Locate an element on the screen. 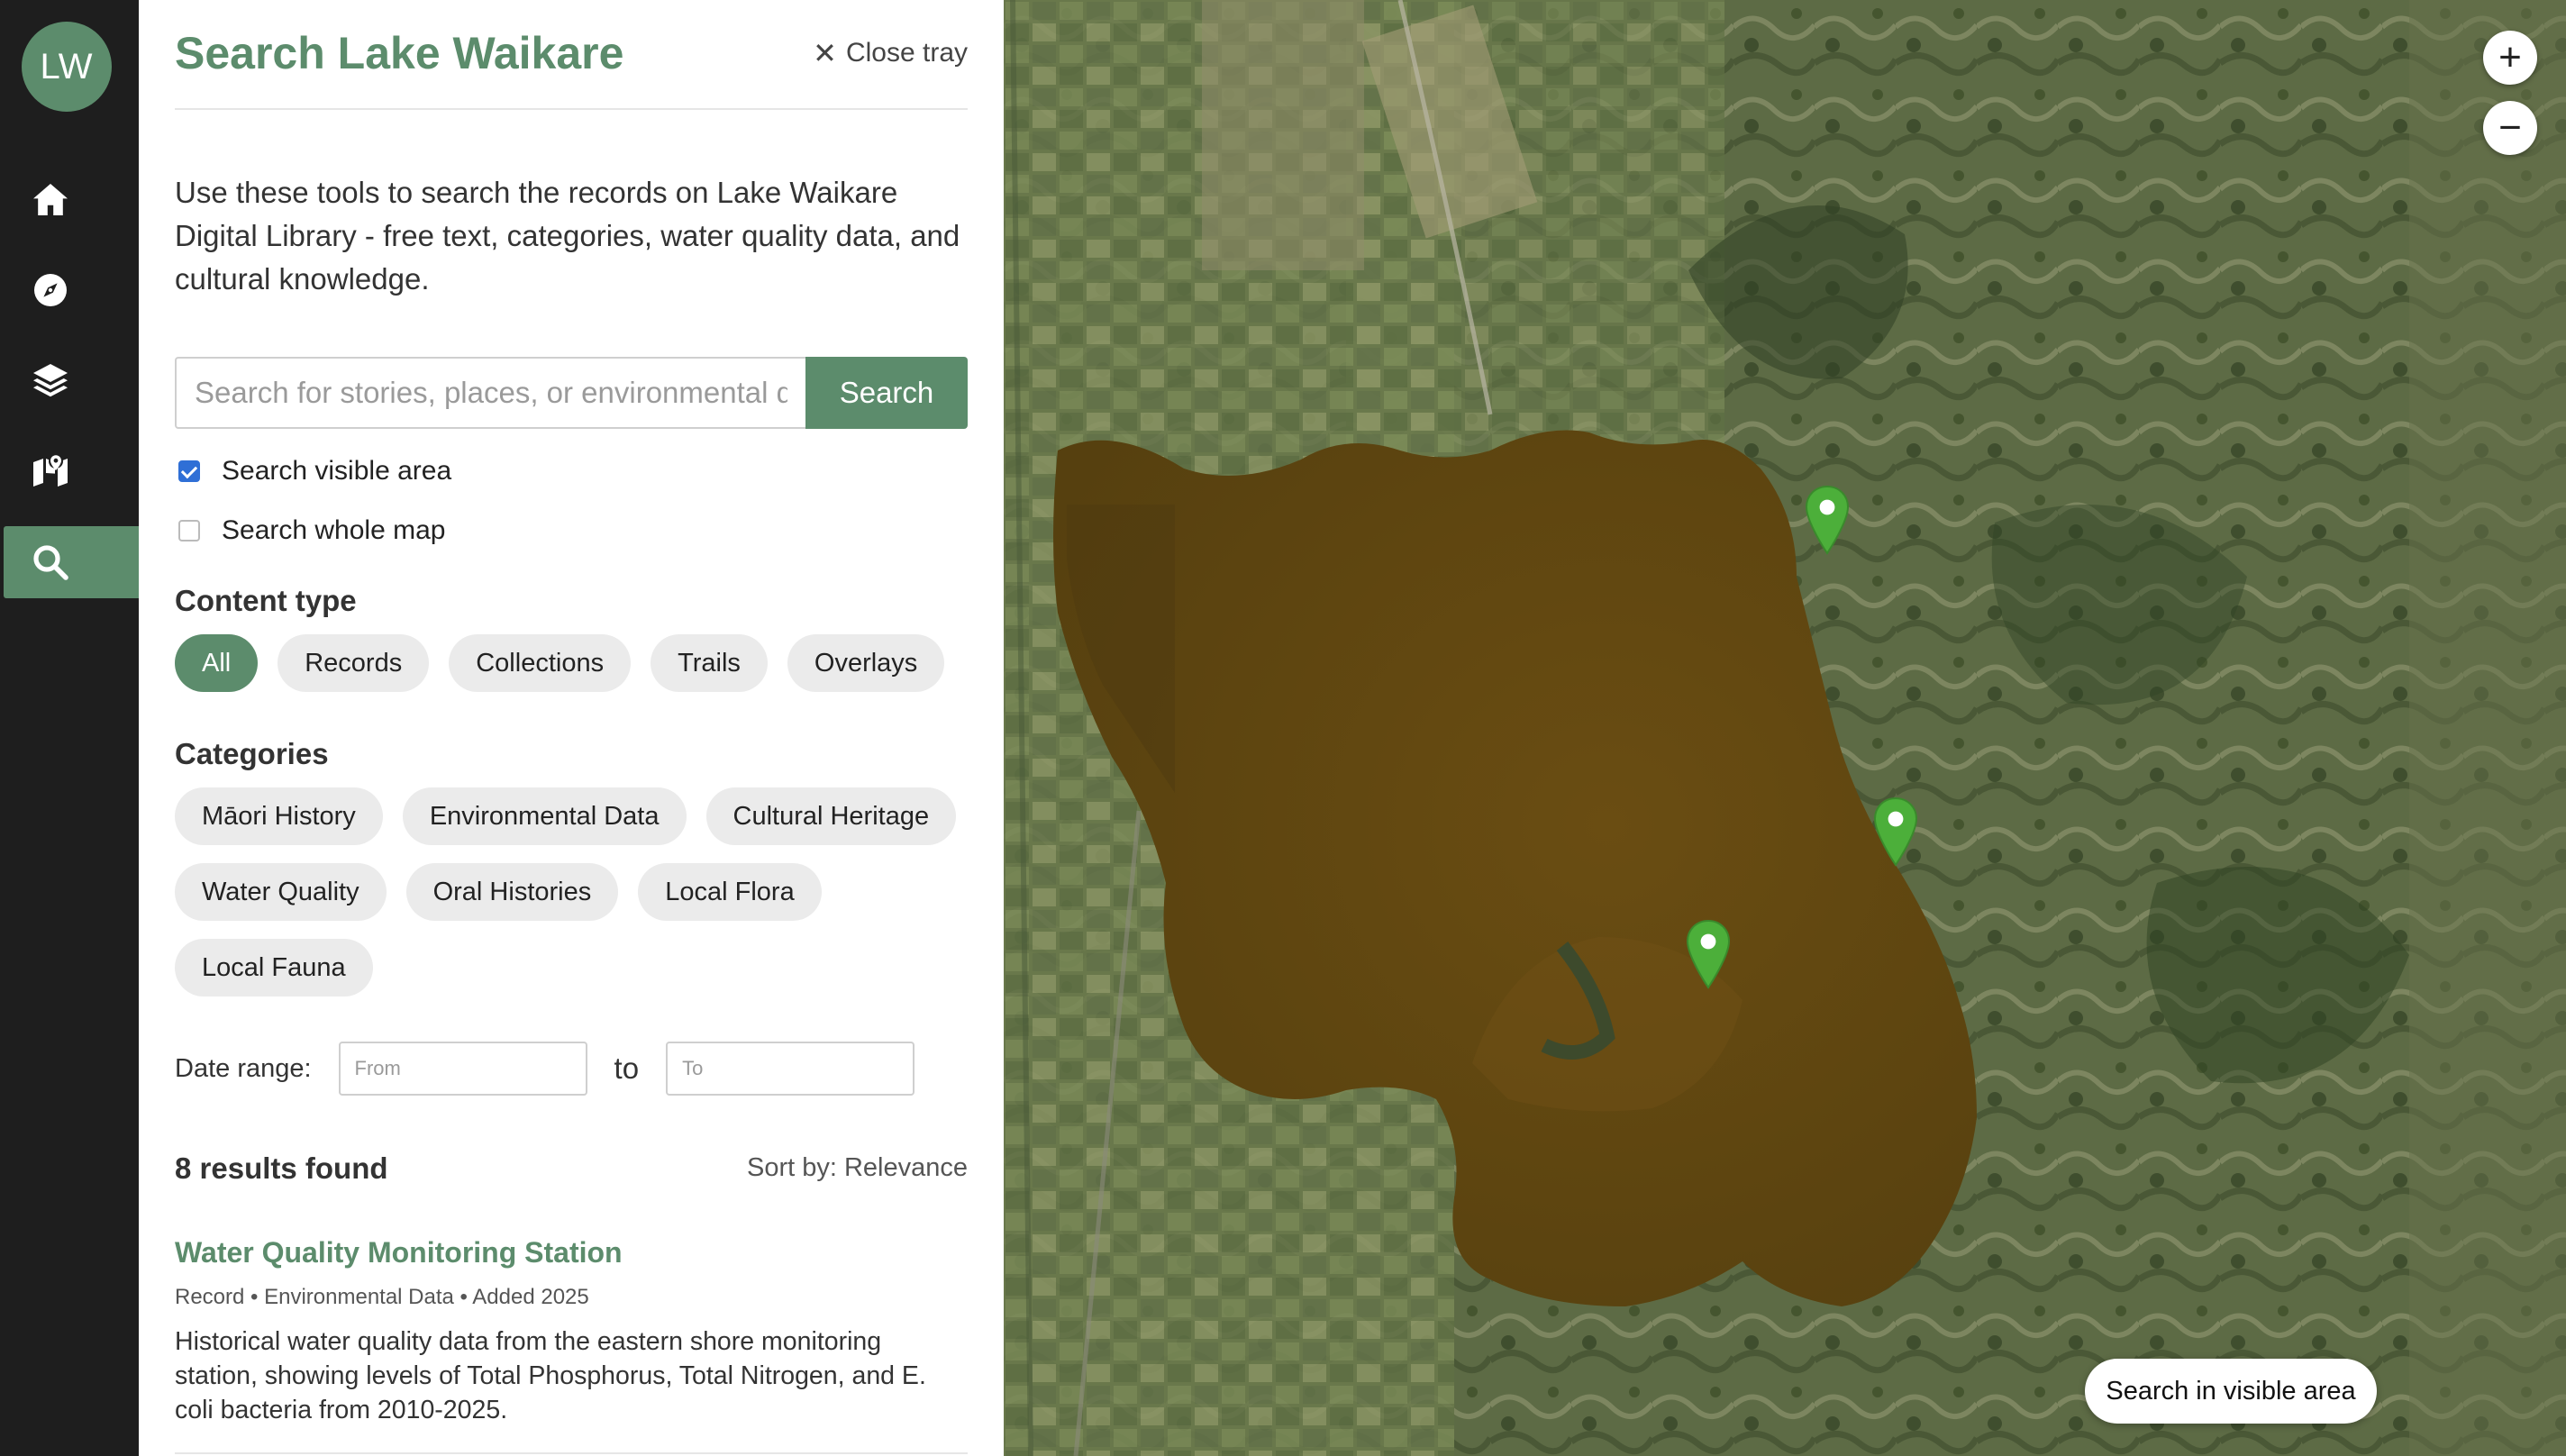  map-icon is located at coordinates (50, 470).